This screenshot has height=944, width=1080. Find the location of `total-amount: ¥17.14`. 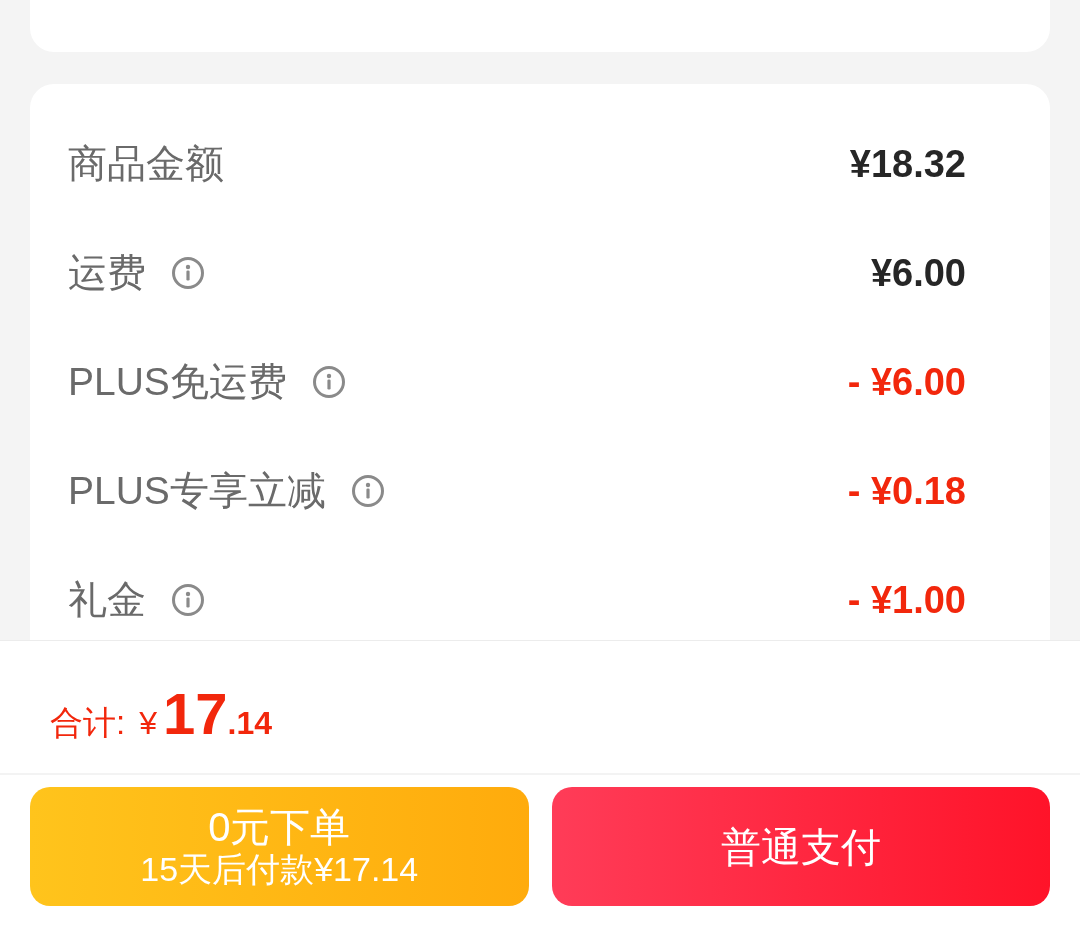

total-amount: ¥17.14 is located at coordinates (205, 714).